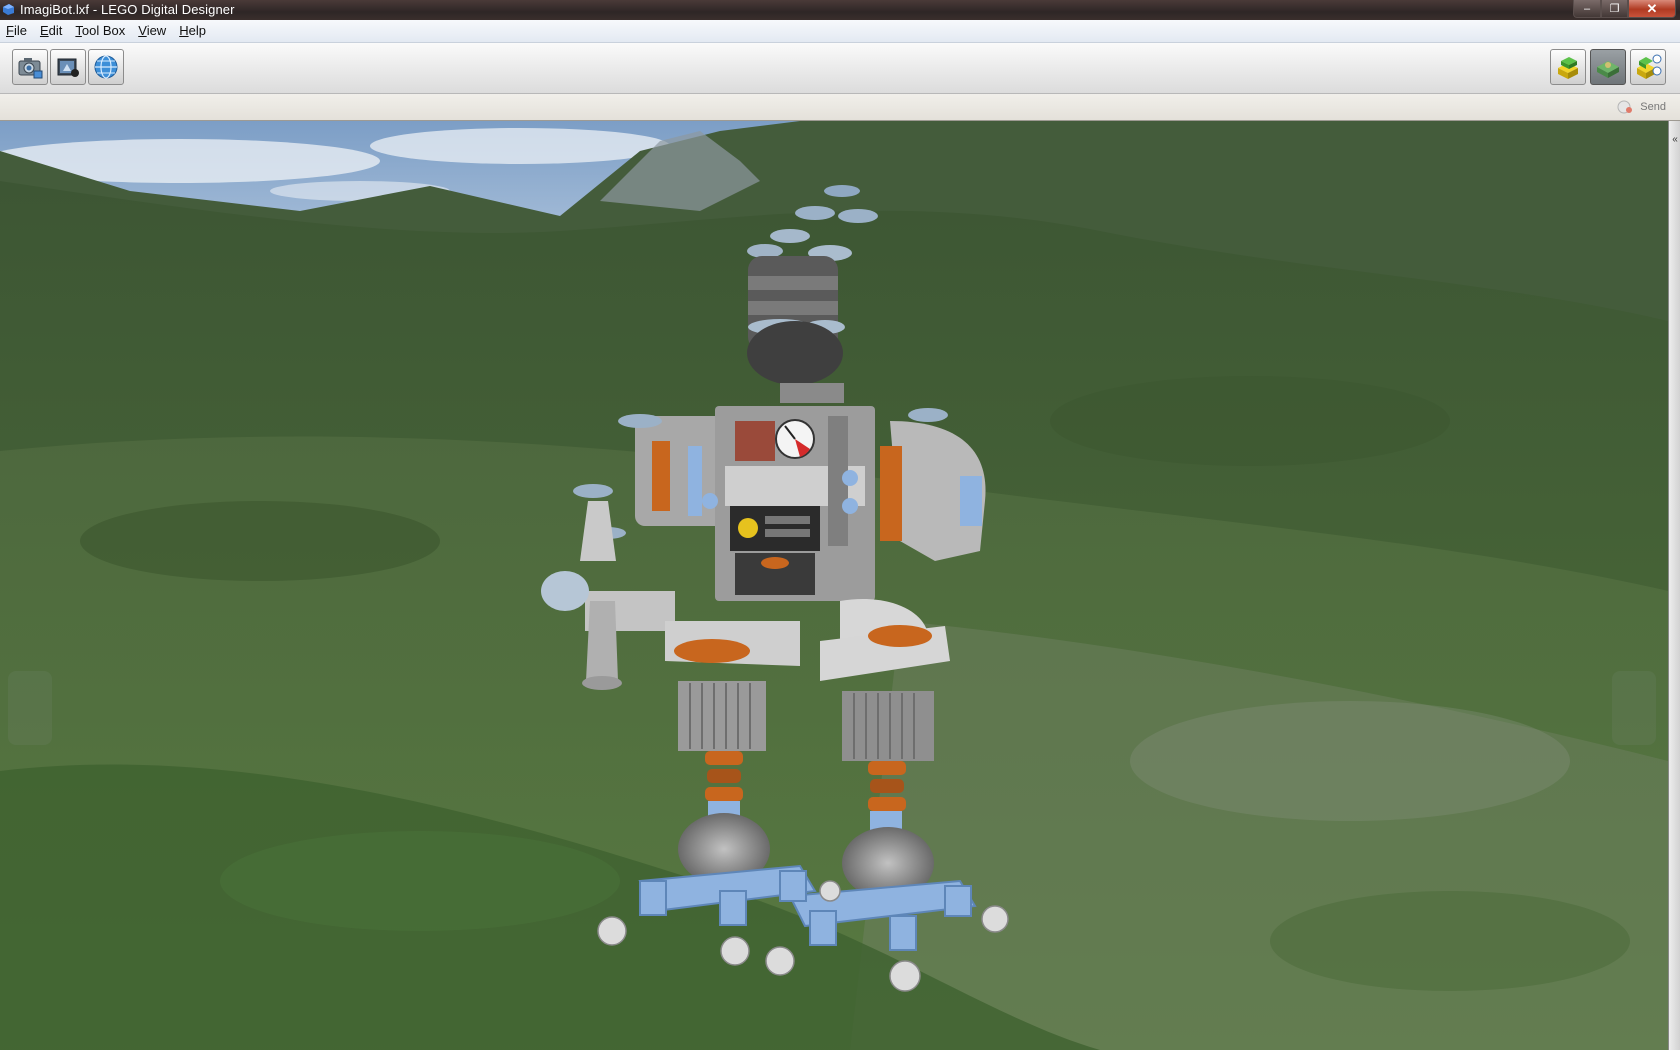 This screenshot has width=1680, height=1050. I want to click on build-instructions-icon, so click(68, 67).